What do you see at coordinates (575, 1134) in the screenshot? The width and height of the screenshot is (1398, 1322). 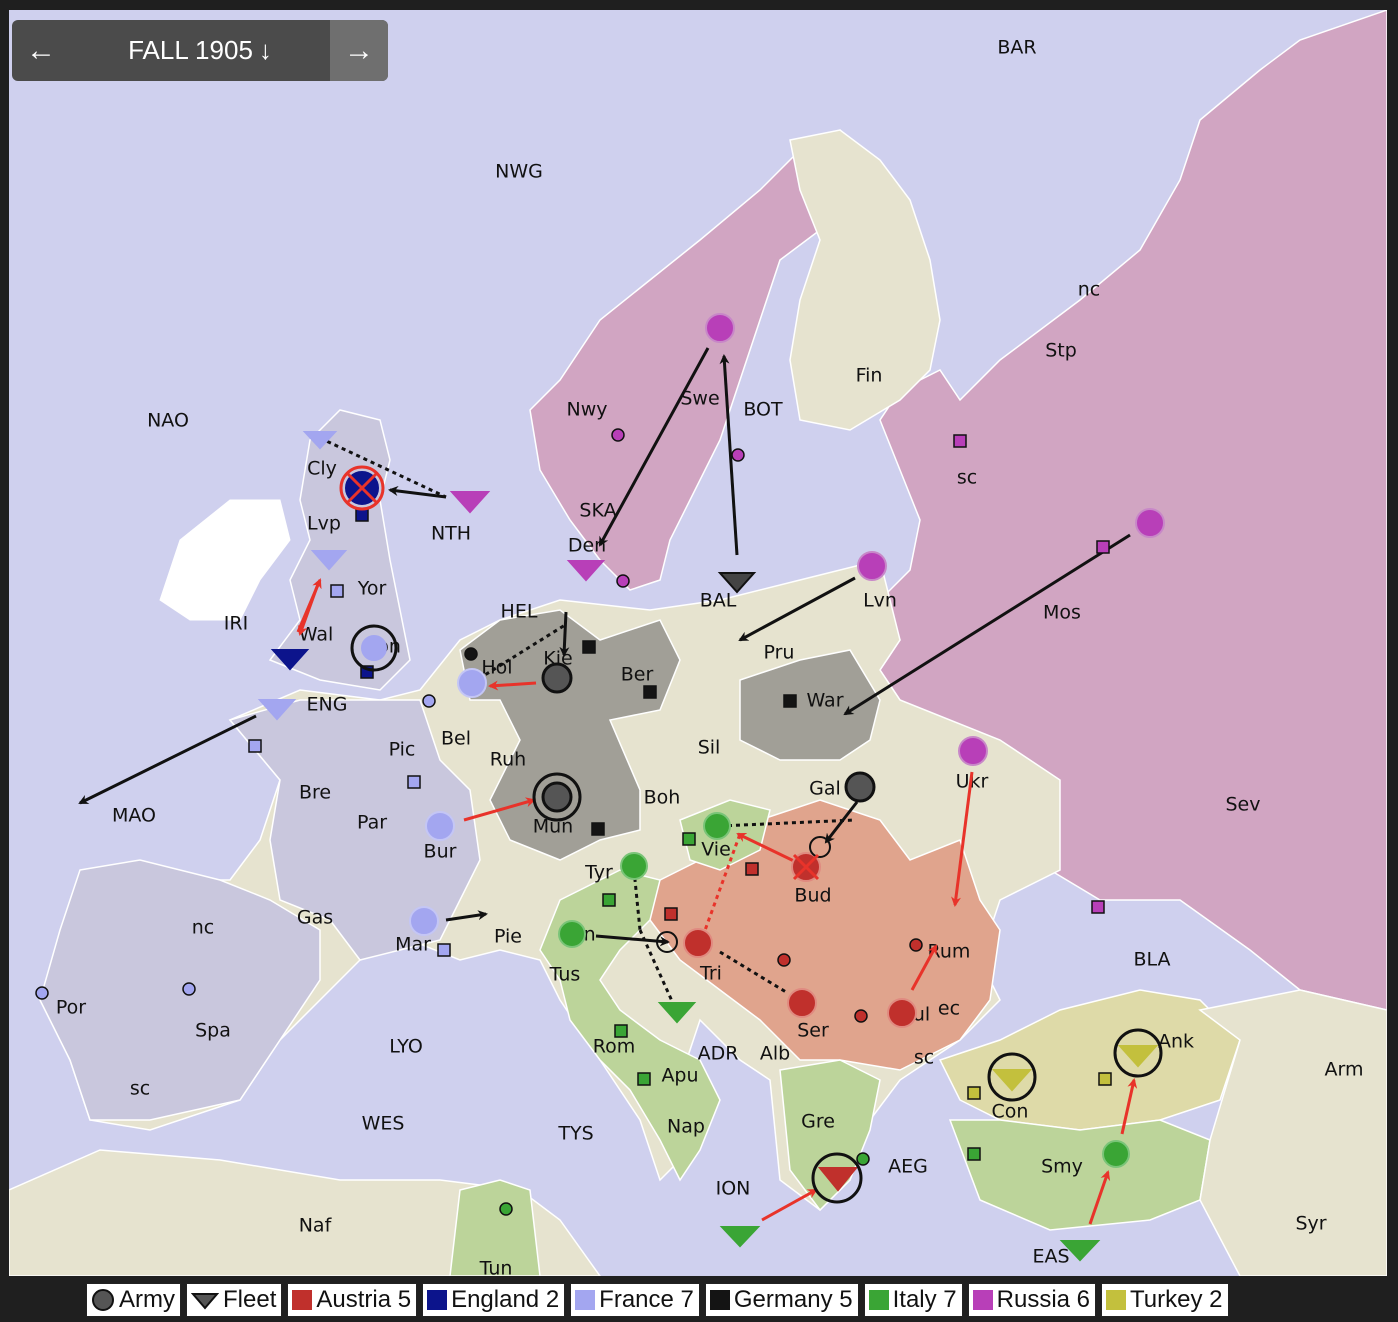 I see `province-label-tys: TYS` at bounding box center [575, 1134].